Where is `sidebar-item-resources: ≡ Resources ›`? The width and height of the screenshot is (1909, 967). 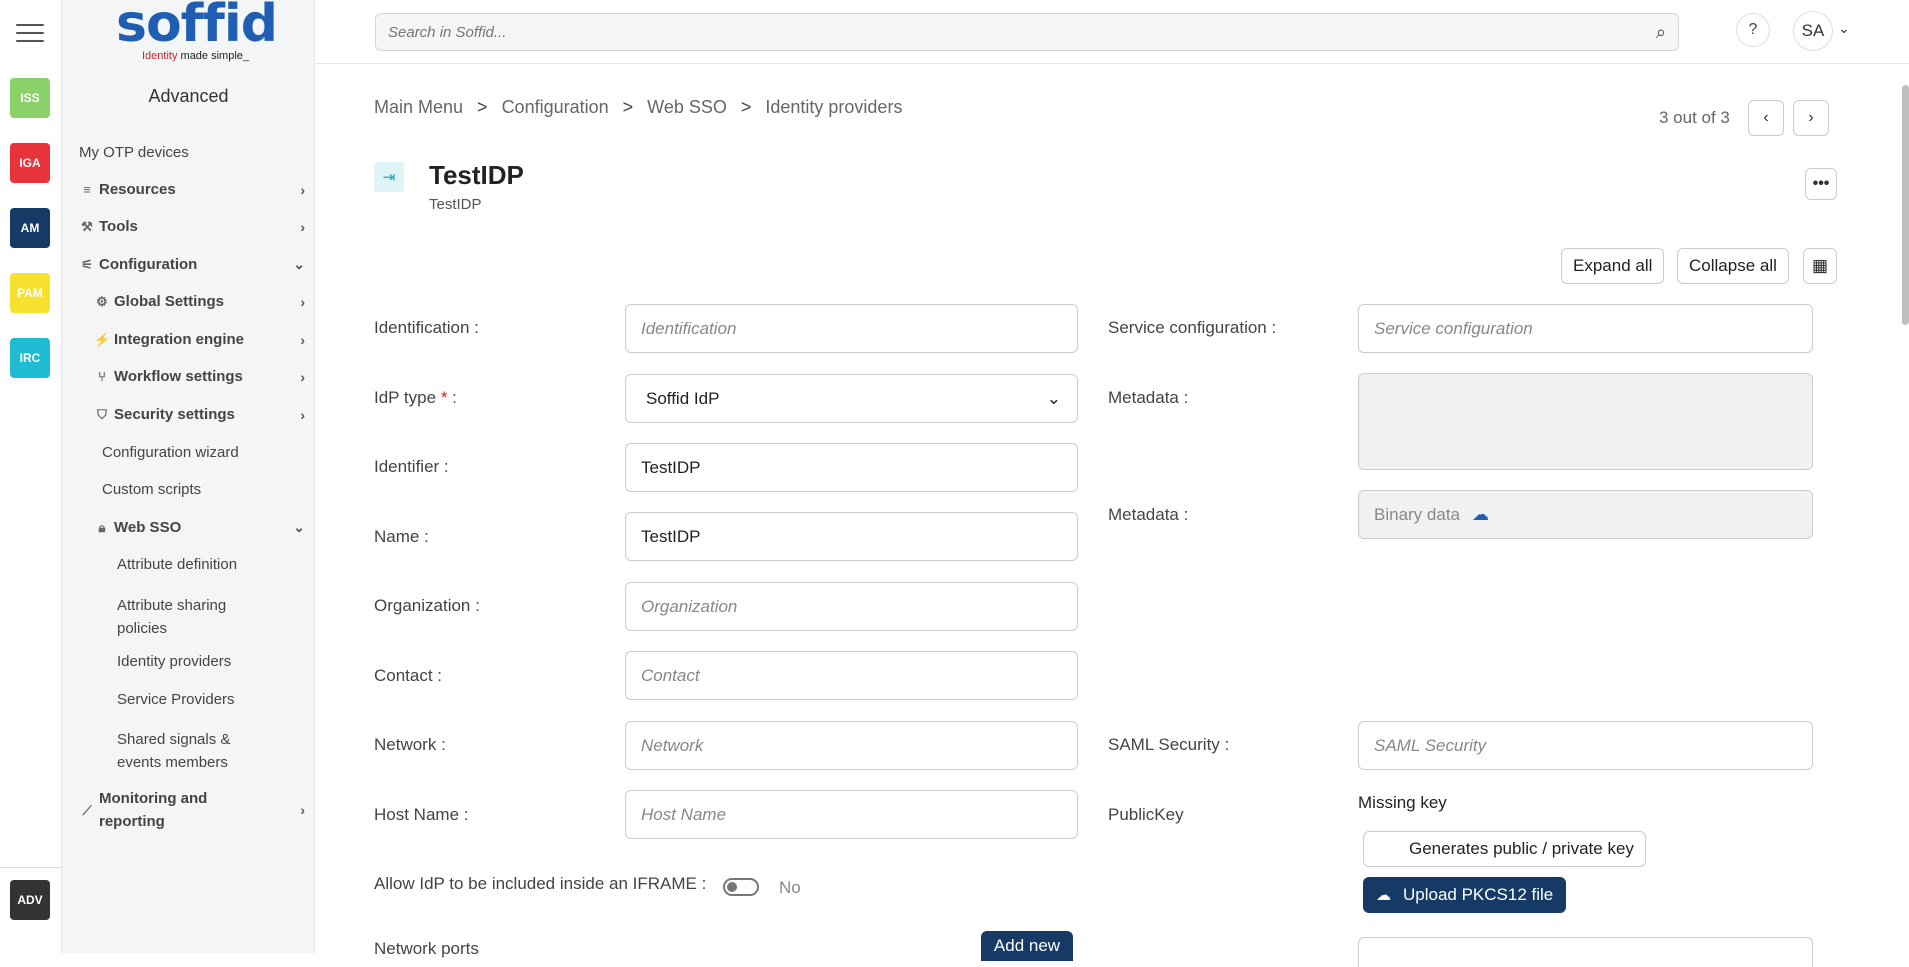 sidebar-item-resources: ≡ Resources › is located at coordinates (188, 189).